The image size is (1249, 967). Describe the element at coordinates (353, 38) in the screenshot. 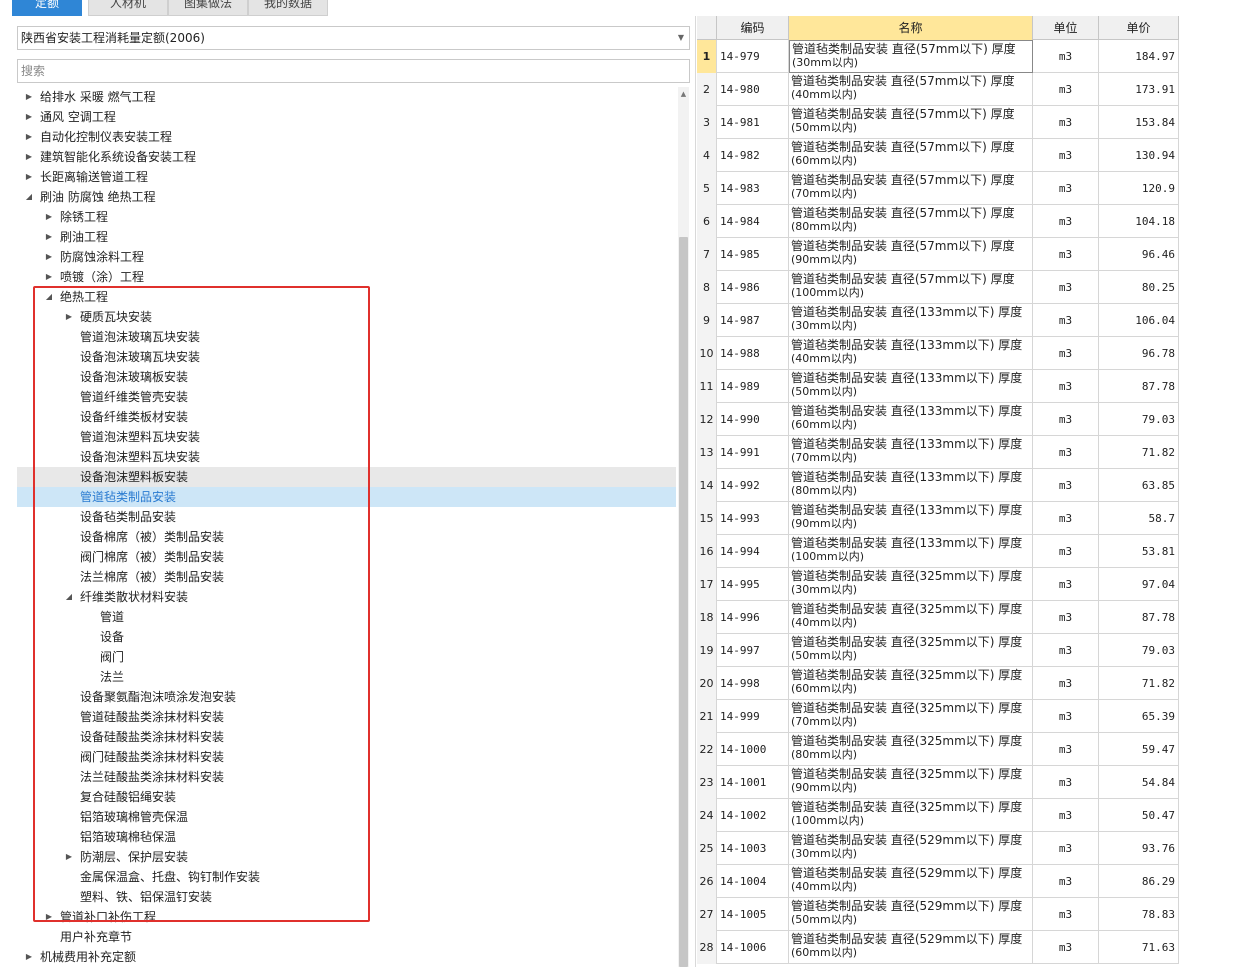

I see `quota-library-select: 陕西省安装工程消耗量定额(2006) ▼` at that location.